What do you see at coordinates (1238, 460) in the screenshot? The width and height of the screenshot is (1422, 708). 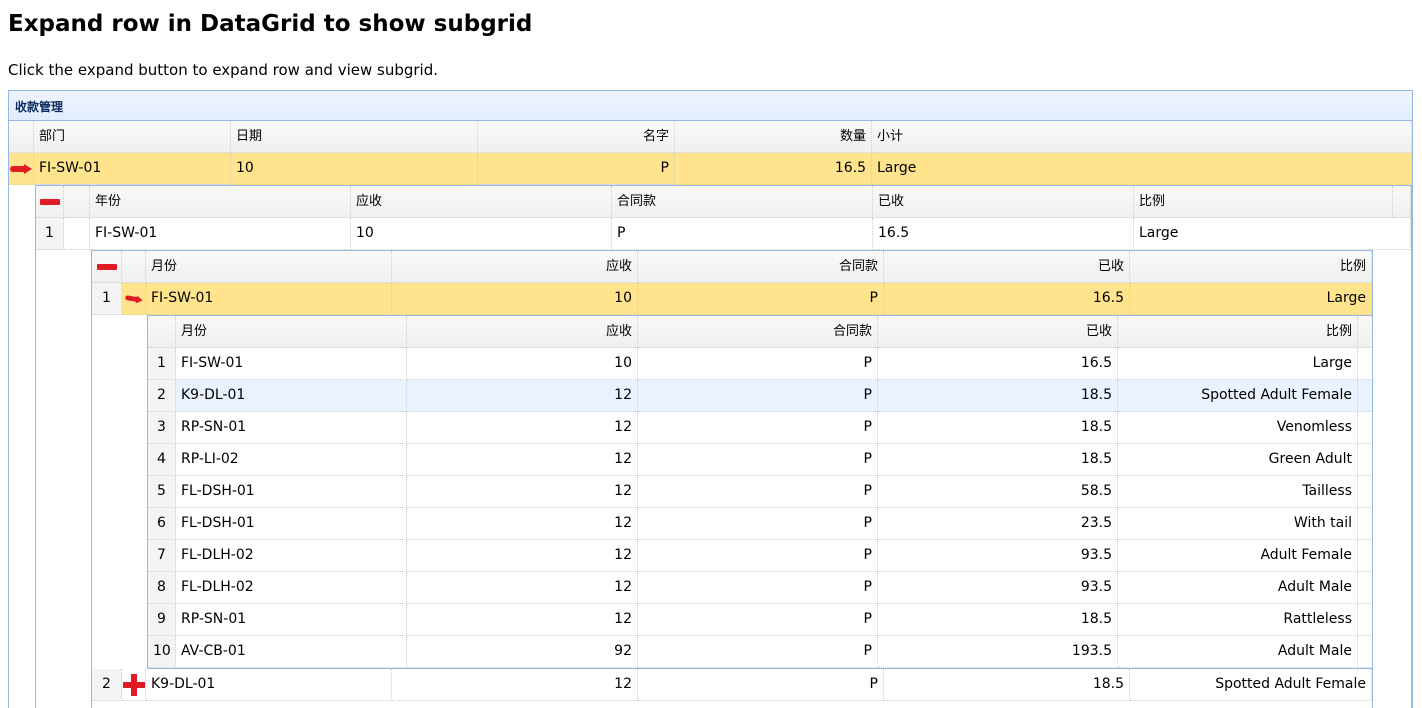 I see `cell-ratio: Green Adult` at bounding box center [1238, 460].